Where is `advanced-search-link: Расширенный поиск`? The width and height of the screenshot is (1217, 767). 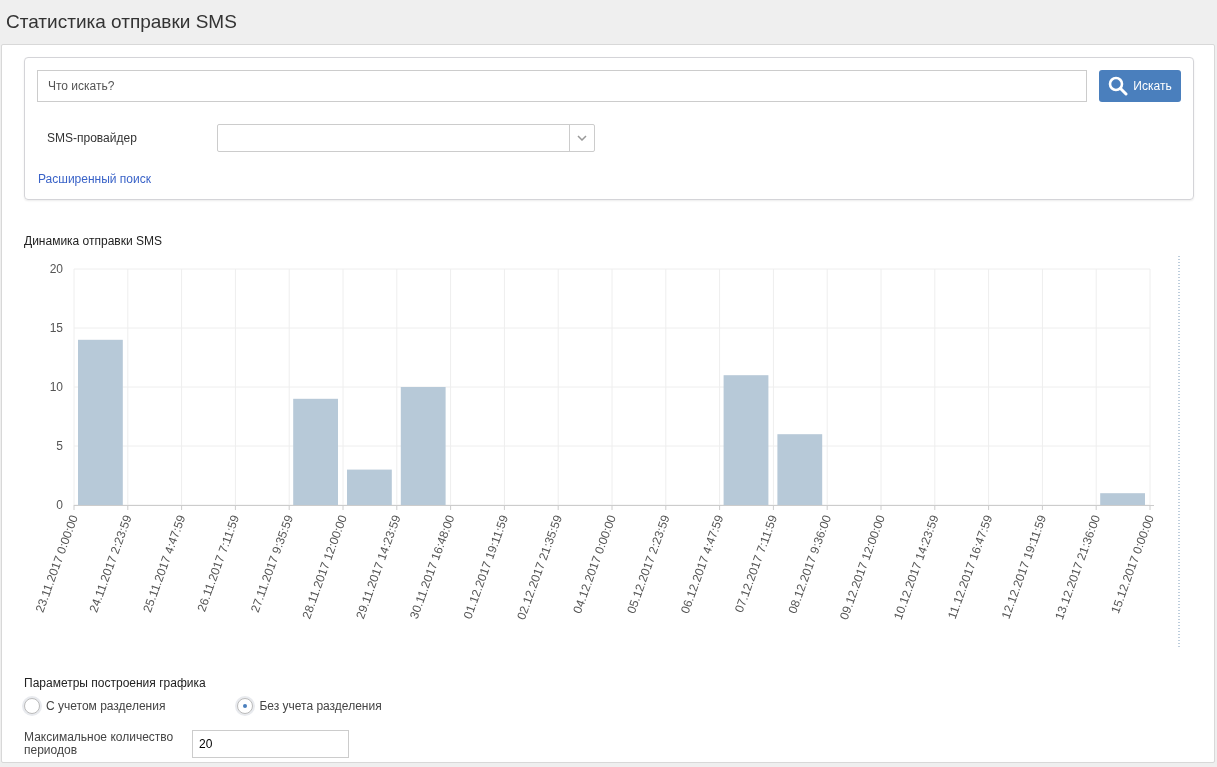
advanced-search-link: Расширенный поиск is located at coordinates (94, 179).